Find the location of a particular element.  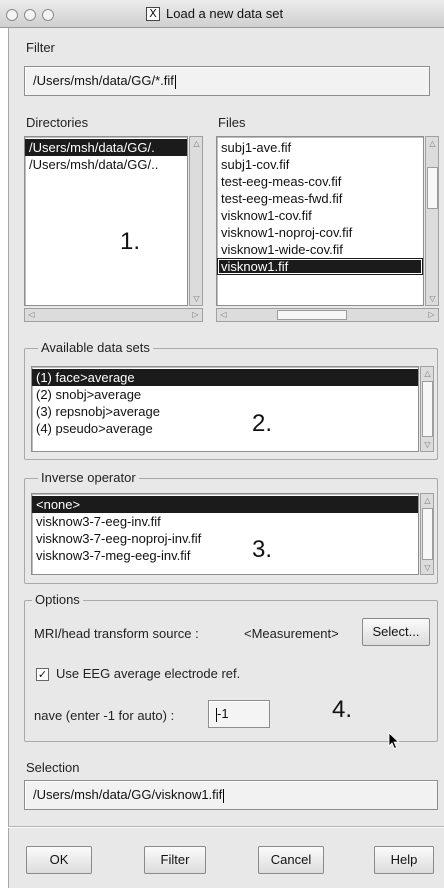

files-hscroll: ◁ ▷ is located at coordinates (327, 315).